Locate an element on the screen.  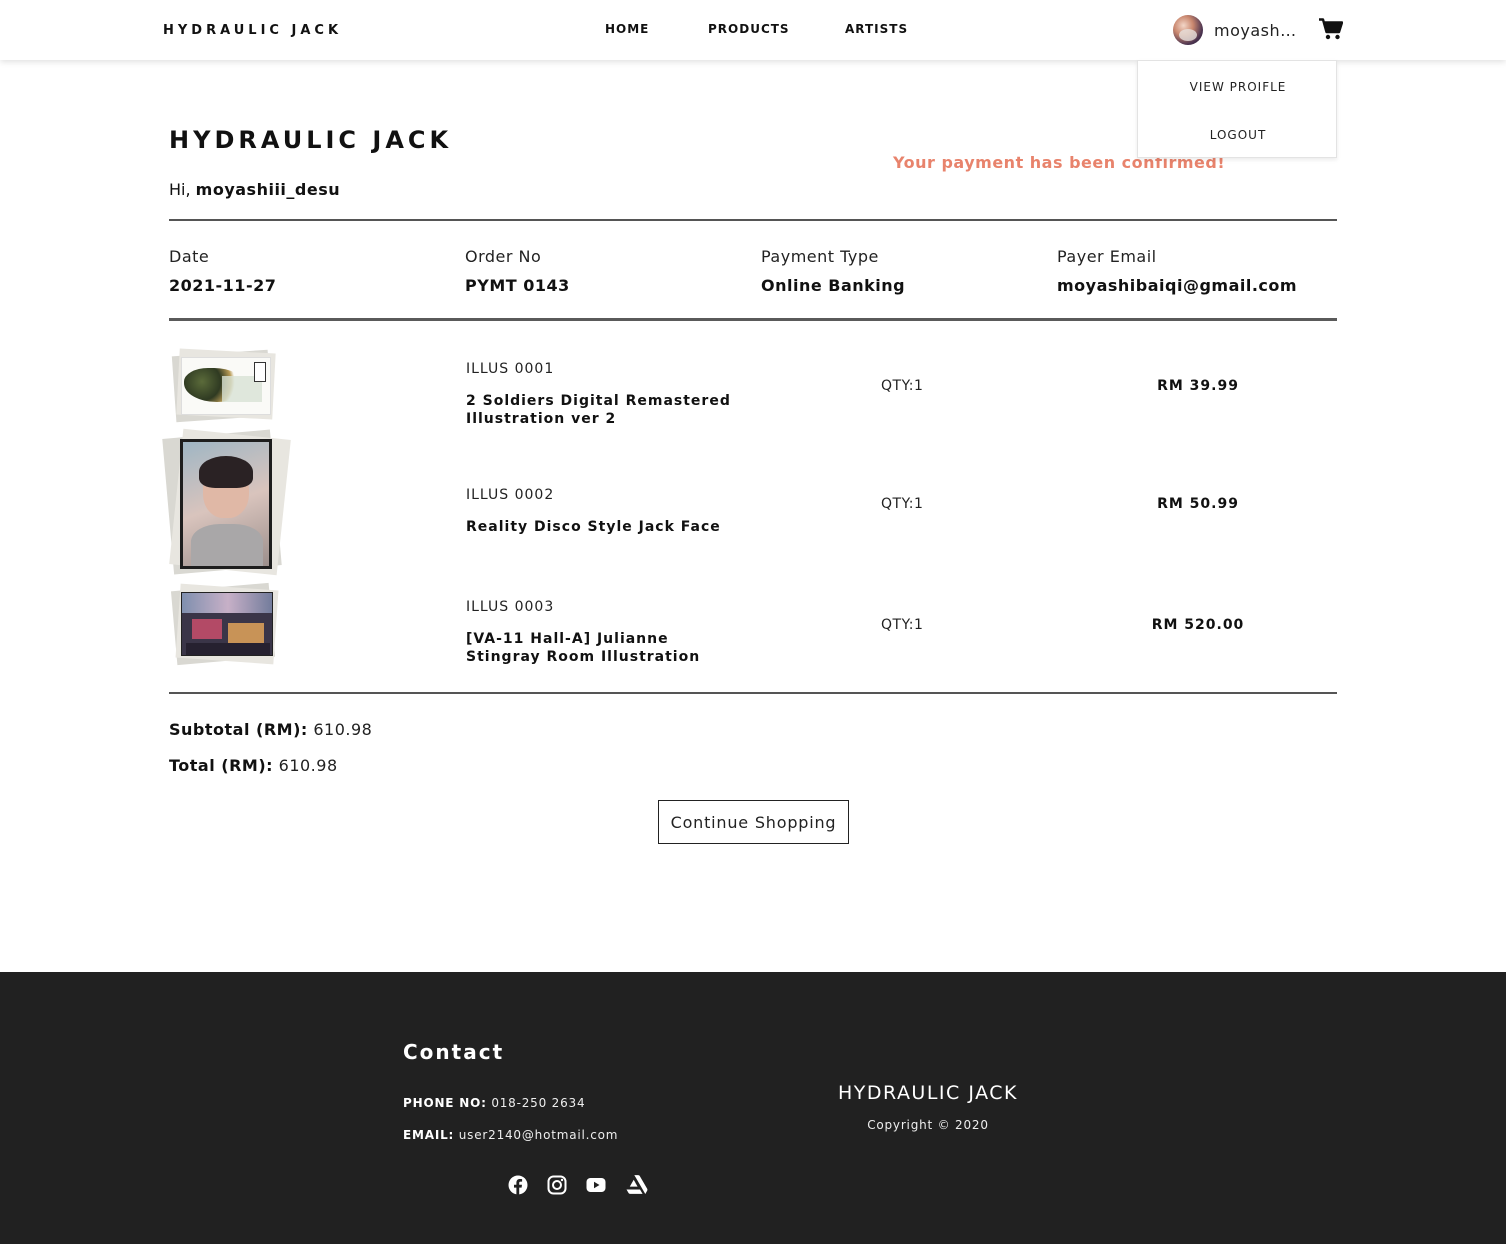
subtotal: Subtotal (RM): 610.98 is located at coordinates (270, 729).